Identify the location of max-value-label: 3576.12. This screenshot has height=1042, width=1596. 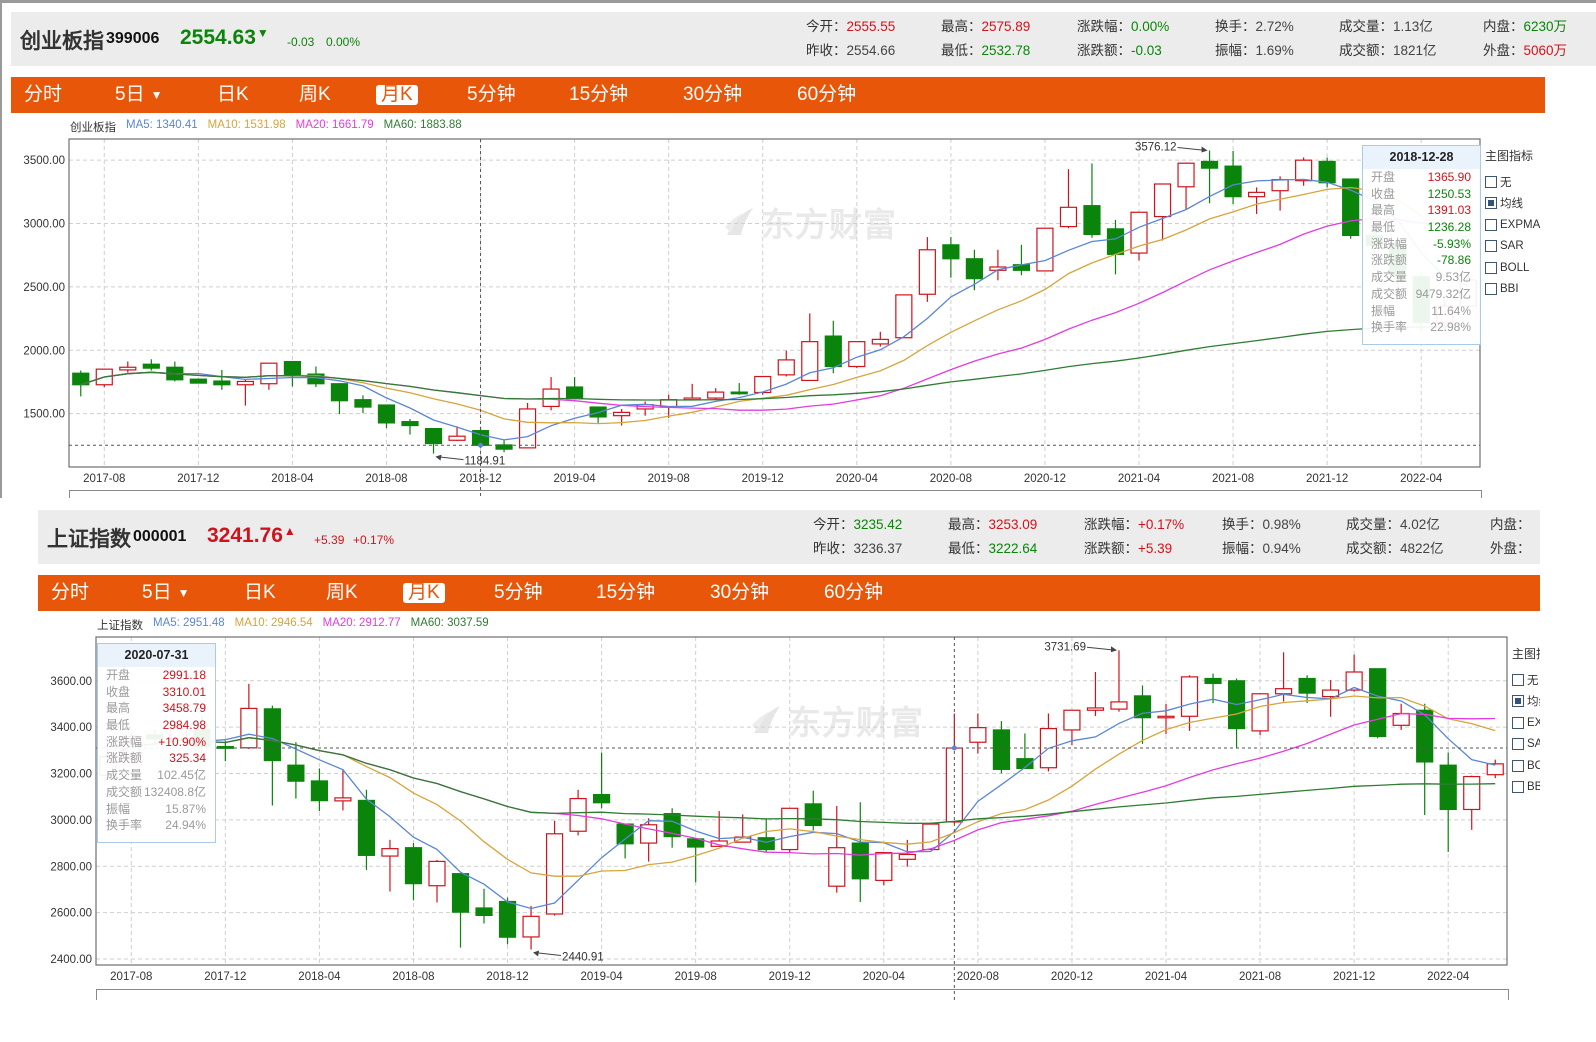
(1156, 148).